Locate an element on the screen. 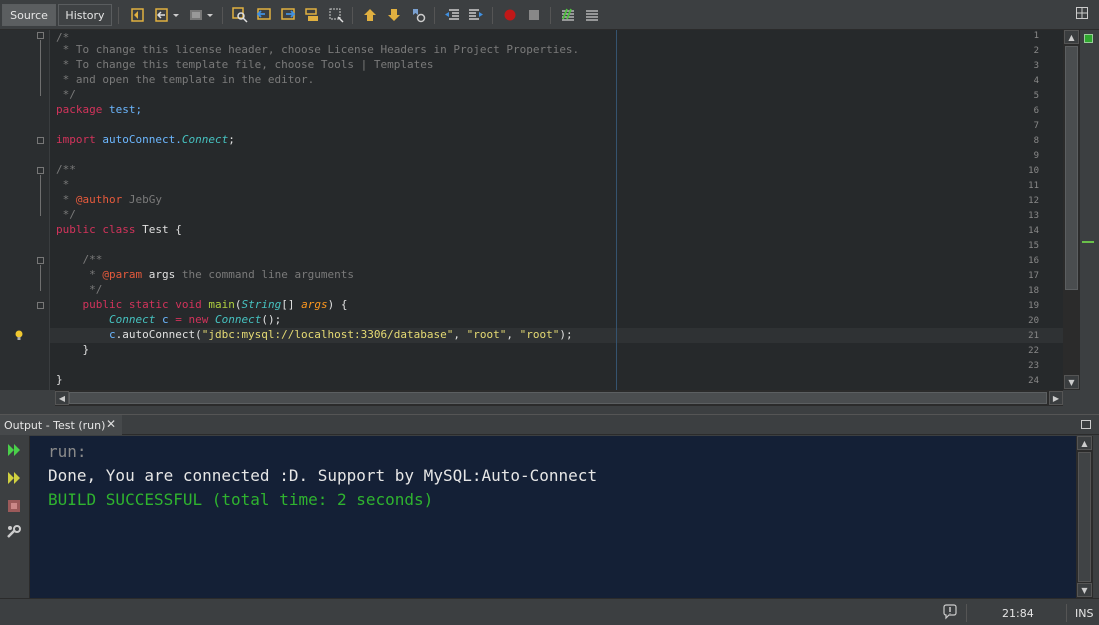 The height and width of the screenshot is (625, 1099). line-number: 3 is located at coordinates (1036, 66).